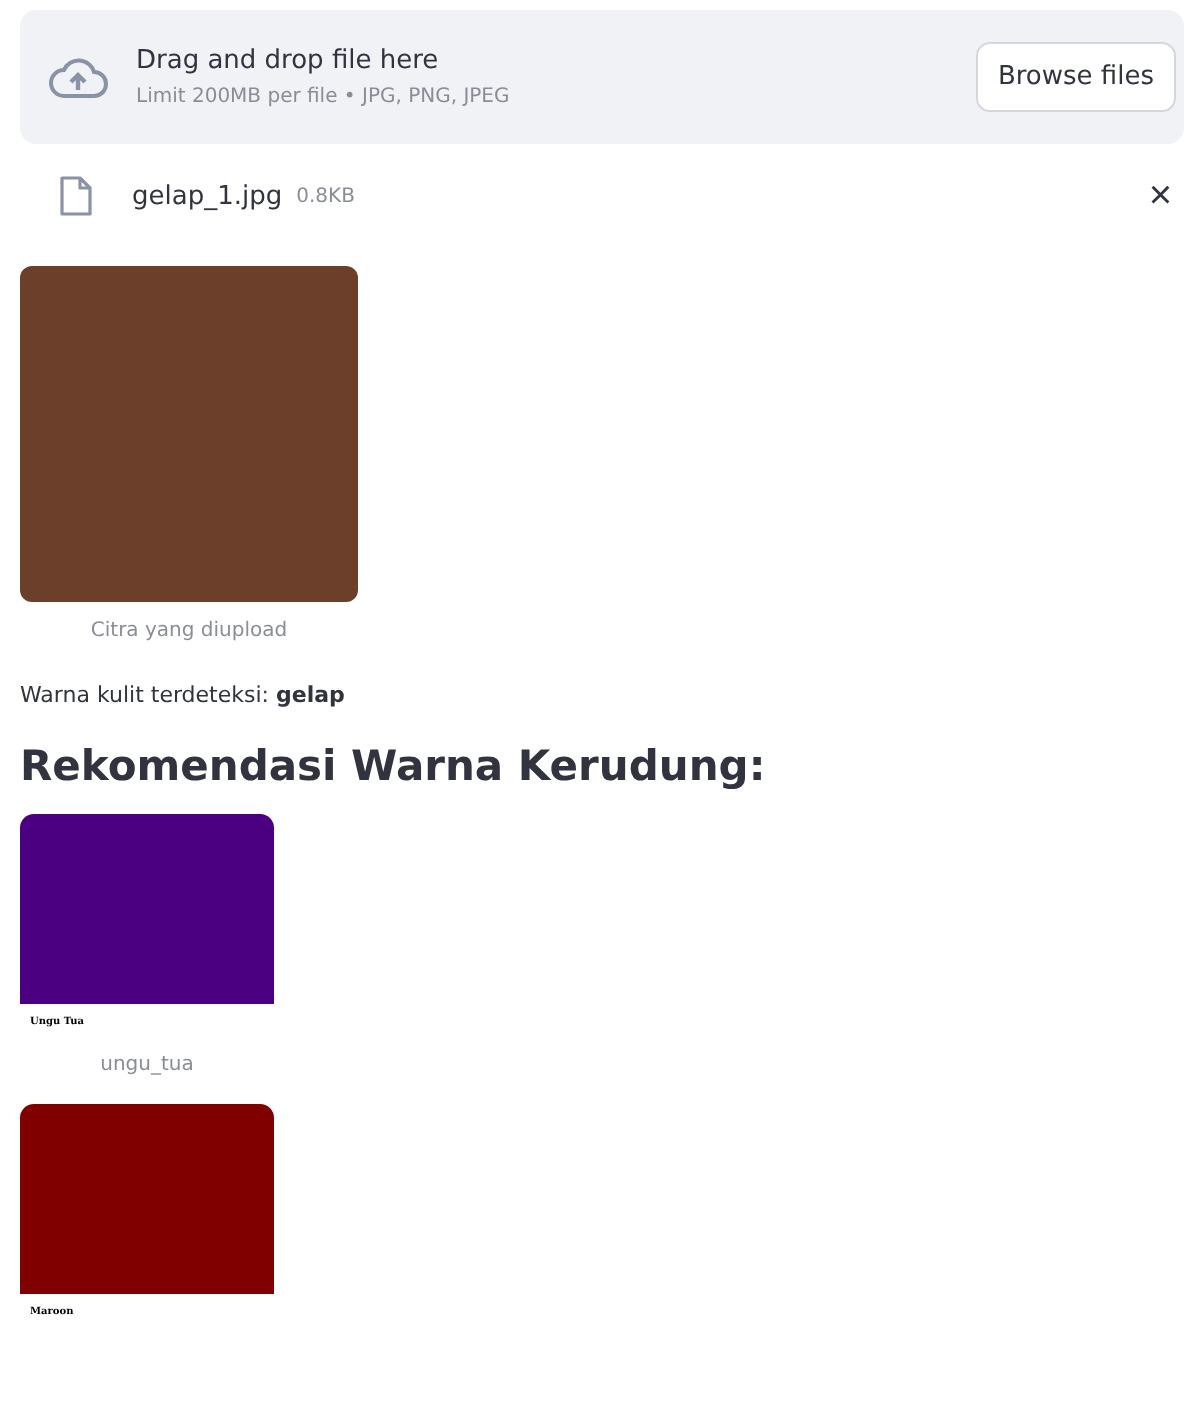  What do you see at coordinates (394, 766) in the screenshot?
I see `section-heading: Rekomendasi Warna Kerudung:` at bounding box center [394, 766].